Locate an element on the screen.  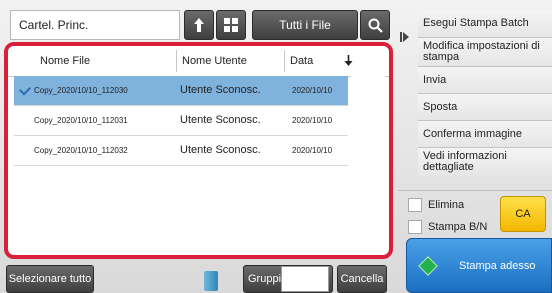
table-header: Nome File Nome Utente Data is located at coordinates (198, 61).